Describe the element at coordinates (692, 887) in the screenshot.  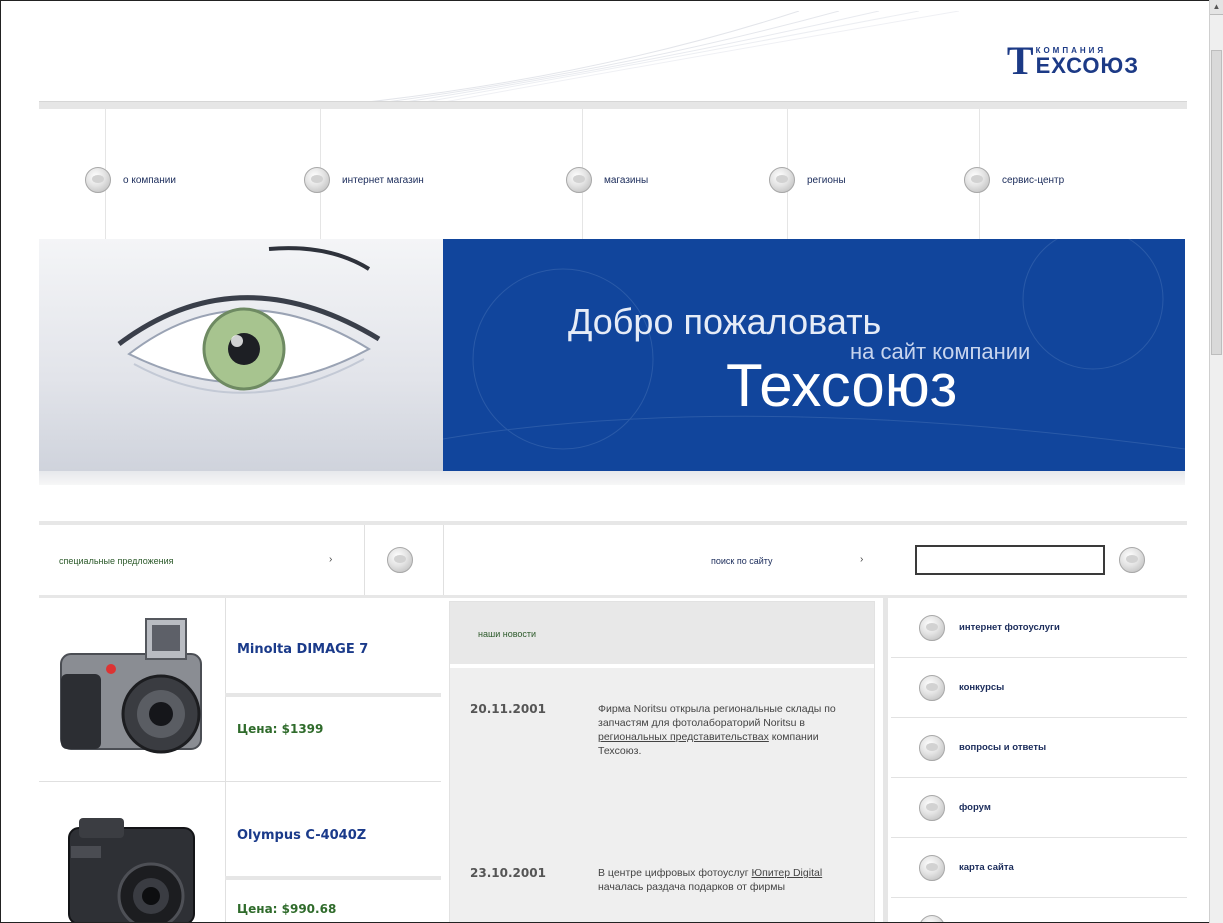
I see `news-text-part: началась раздача подарков от фирмы` at that location.